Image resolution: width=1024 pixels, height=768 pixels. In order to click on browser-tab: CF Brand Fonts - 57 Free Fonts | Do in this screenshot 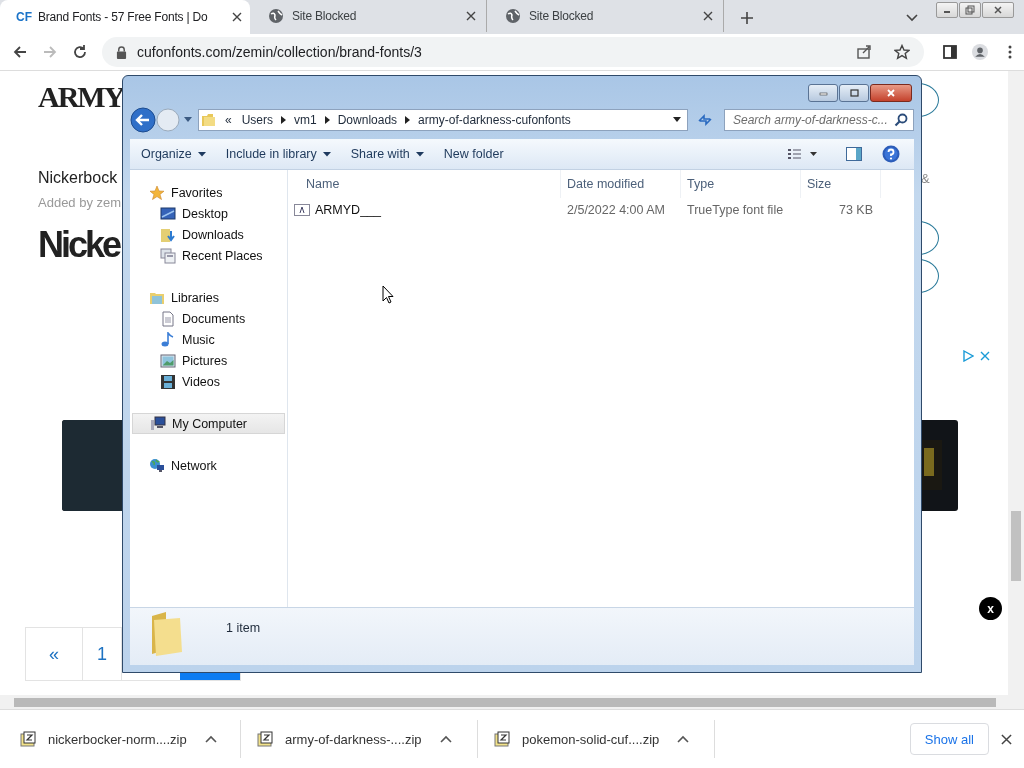, I will do `click(125, 17)`.